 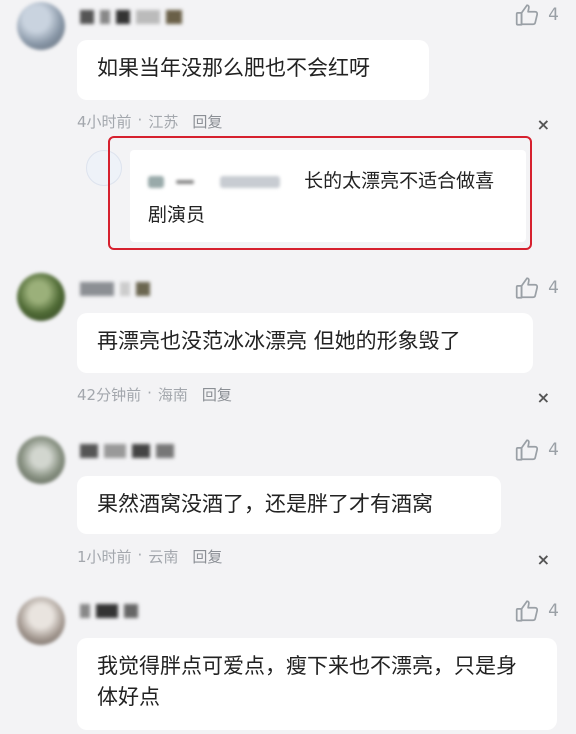 I want to click on comment-location: 云南, so click(x=163, y=557).